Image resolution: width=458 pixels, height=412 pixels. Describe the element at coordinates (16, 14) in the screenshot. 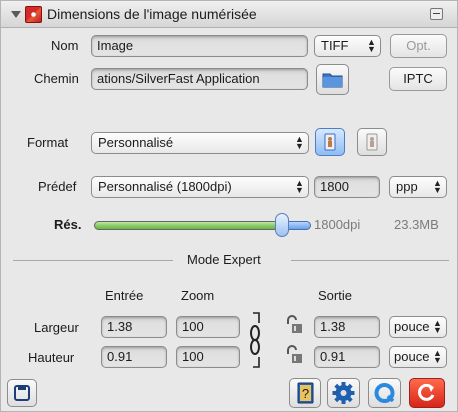

I see `disclosure-triangle-icon` at that location.